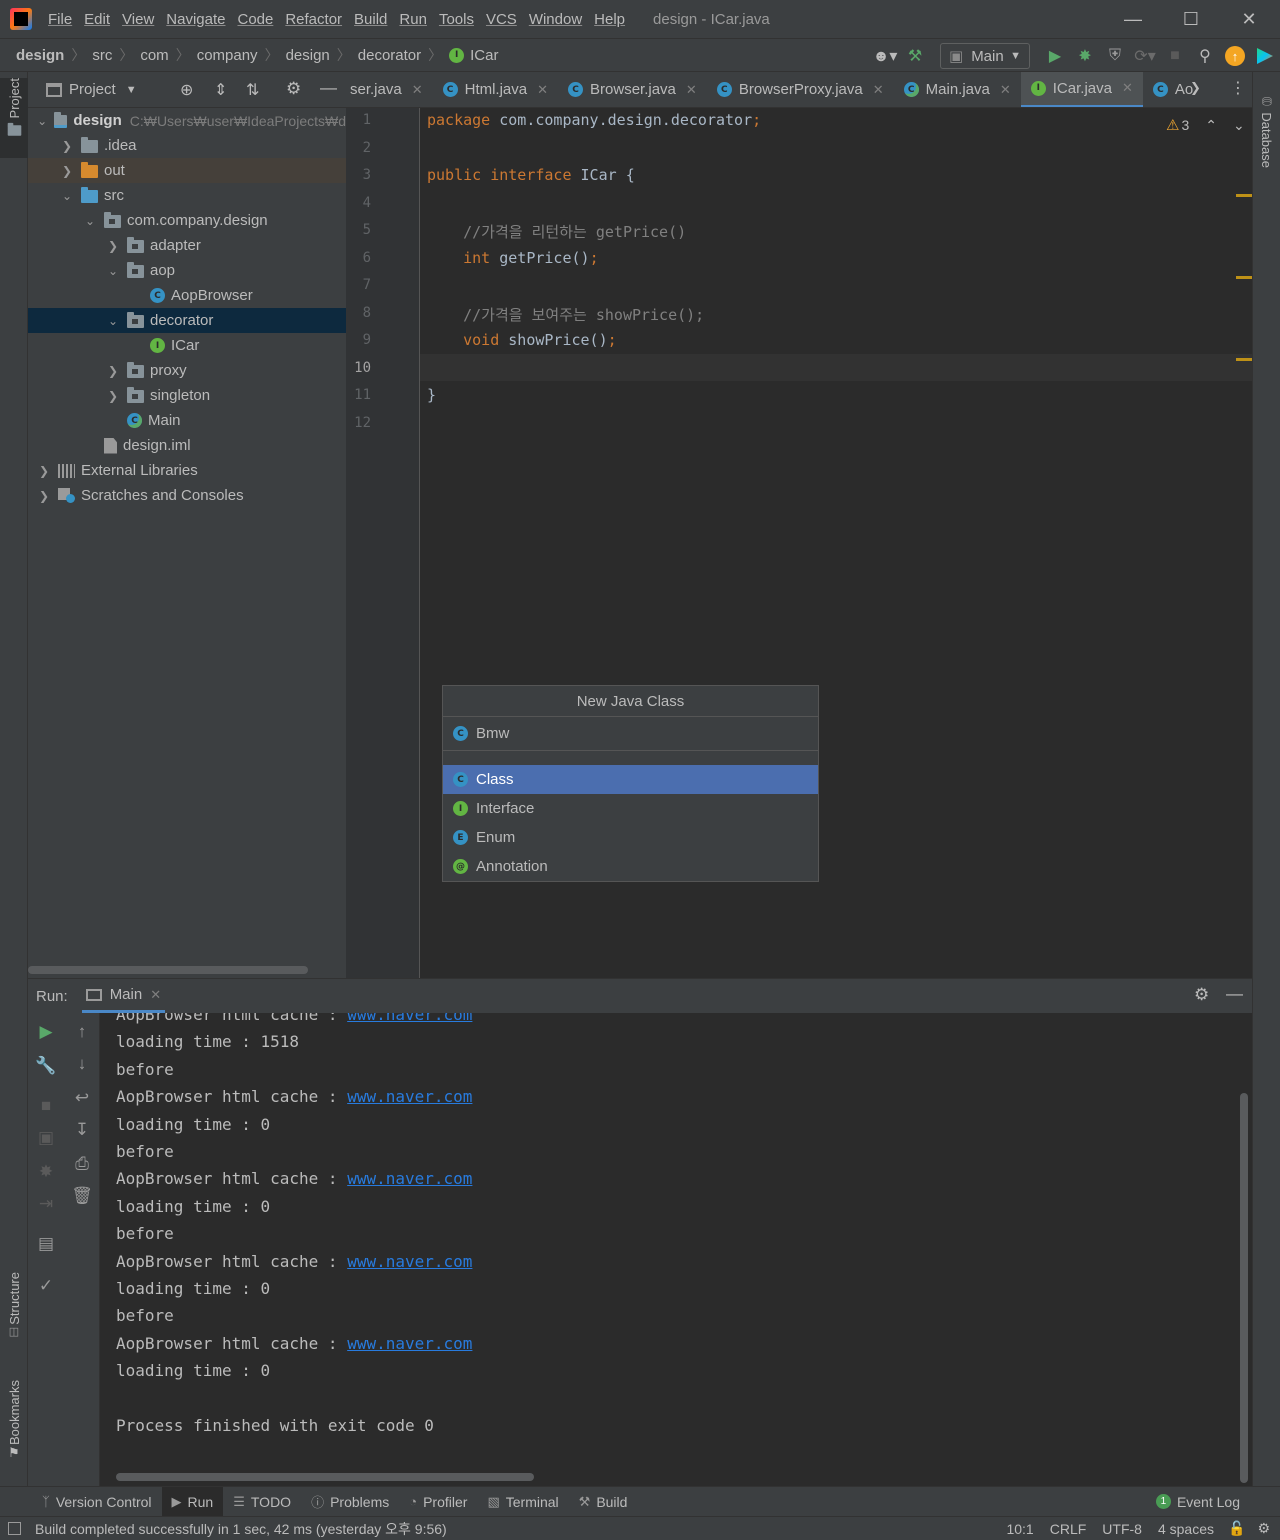 The width and height of the screenshot is (1280, 1540). What do you see at coordinates (14, 1317) in the screenshot?
I see `tool-tab-structure: Structure ◫` at bounding box center [14, 1317].